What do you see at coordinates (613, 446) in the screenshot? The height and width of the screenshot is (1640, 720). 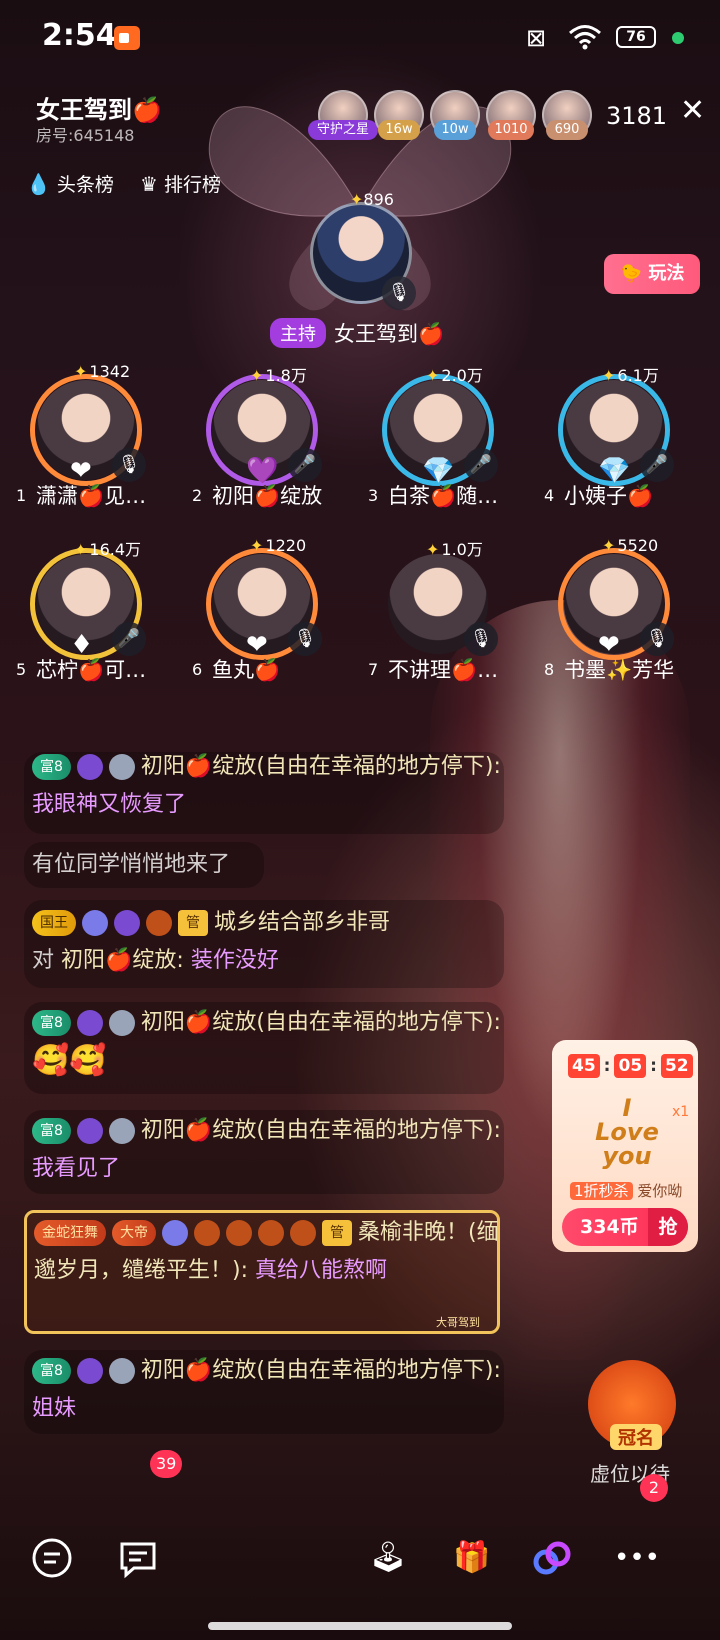 I see `seat-4: 6.1万 💎 🎤 4 小姨子🍎` at bounding box center [613, 446].